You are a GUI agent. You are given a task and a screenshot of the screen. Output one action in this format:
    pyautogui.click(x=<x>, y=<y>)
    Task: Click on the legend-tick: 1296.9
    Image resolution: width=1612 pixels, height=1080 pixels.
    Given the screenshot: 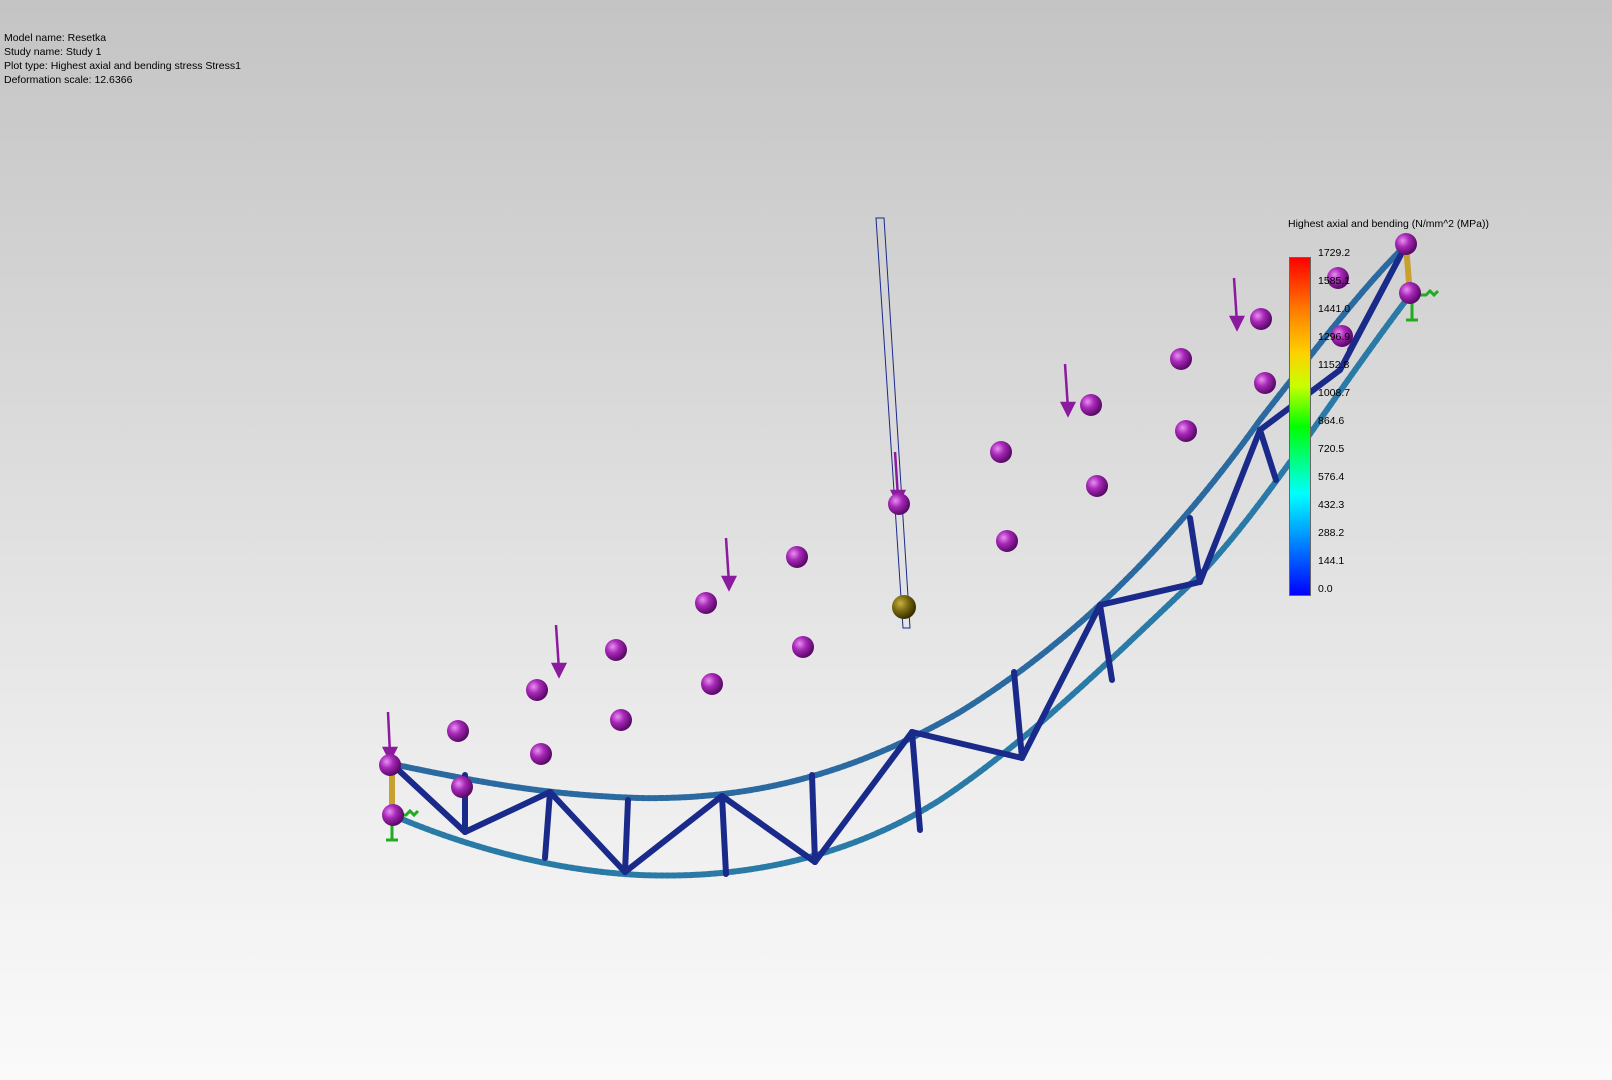 What is the action you would take?
    pyautogui.click(x=1334, y=337)
    